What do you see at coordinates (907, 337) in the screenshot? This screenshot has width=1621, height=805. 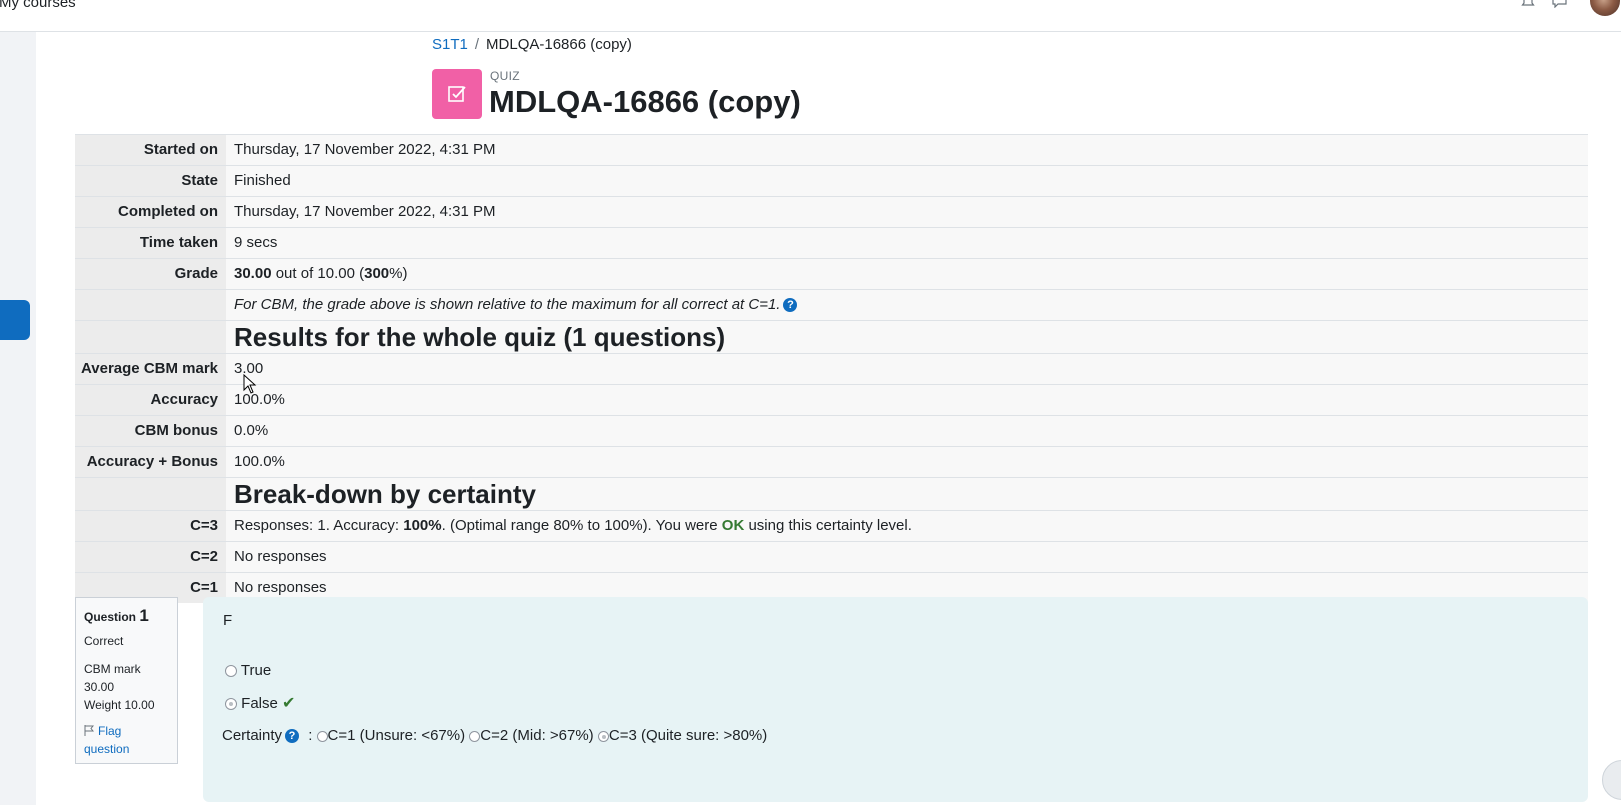 I see `results-heading: Results for the whole quiz (1 questions)` at bounding box center [907, 337].